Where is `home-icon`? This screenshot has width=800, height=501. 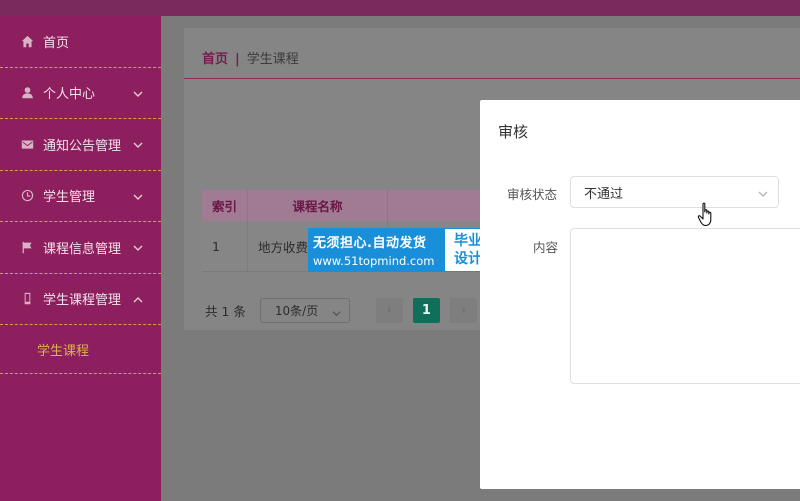
home-icon is located at coordinates (27, 41).